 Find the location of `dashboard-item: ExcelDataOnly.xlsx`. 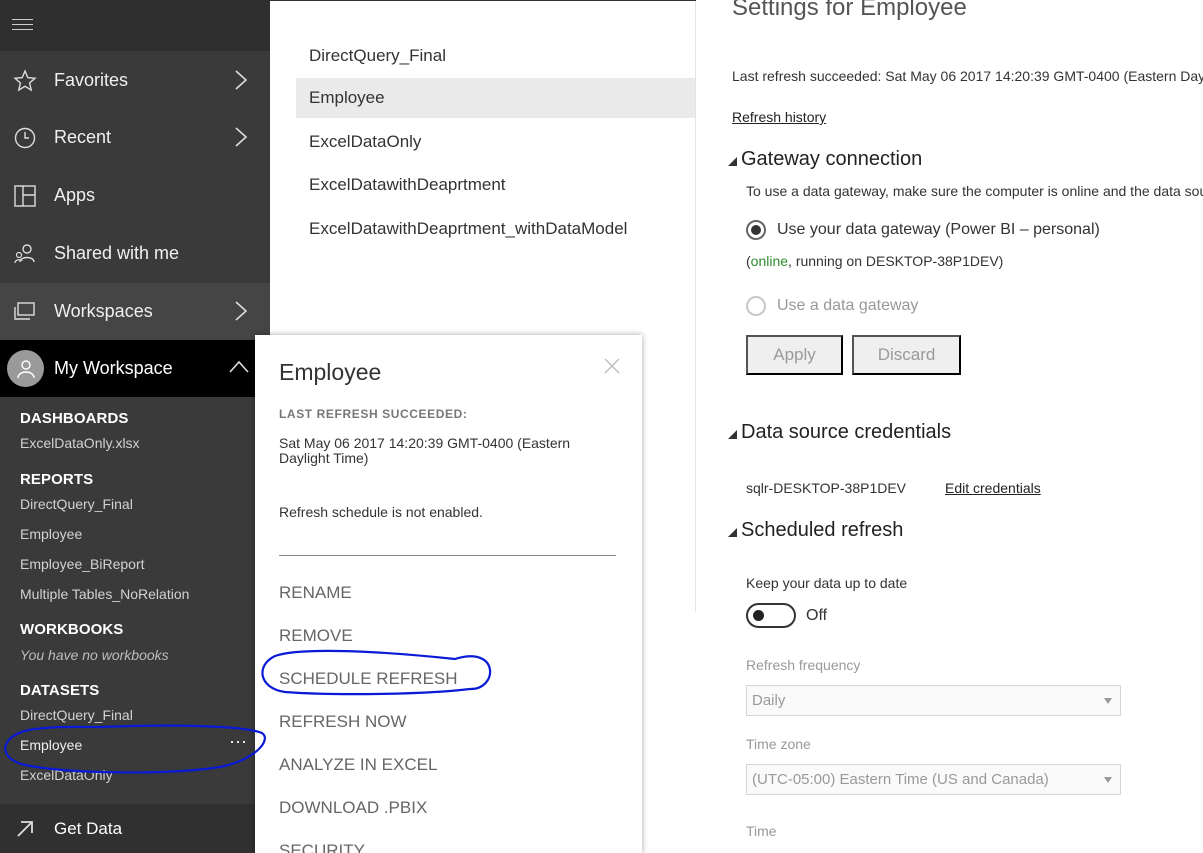

dashboard-item: ExcelDataOnly.xlsx is located at coordinates (80, 443).